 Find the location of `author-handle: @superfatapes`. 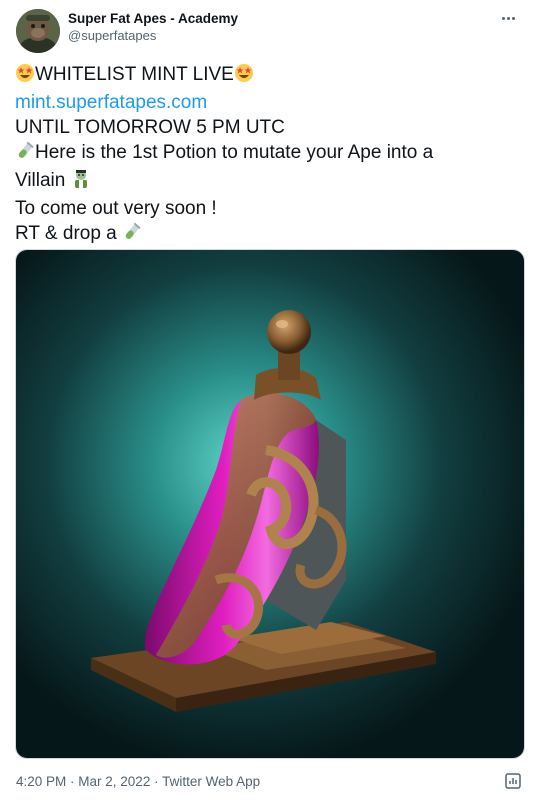

author-handle: @superfatapes is located at coordinates (153, 35).